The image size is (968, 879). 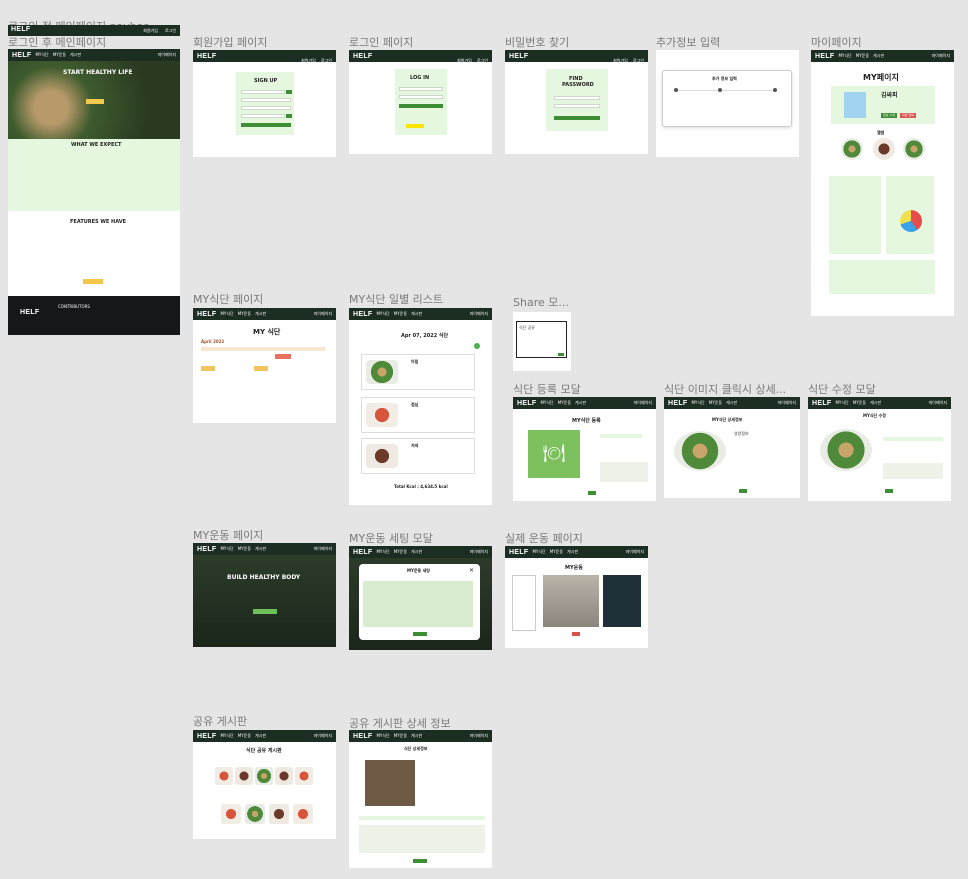 I want to click on find-submit-button, so click(x=577, y=118).